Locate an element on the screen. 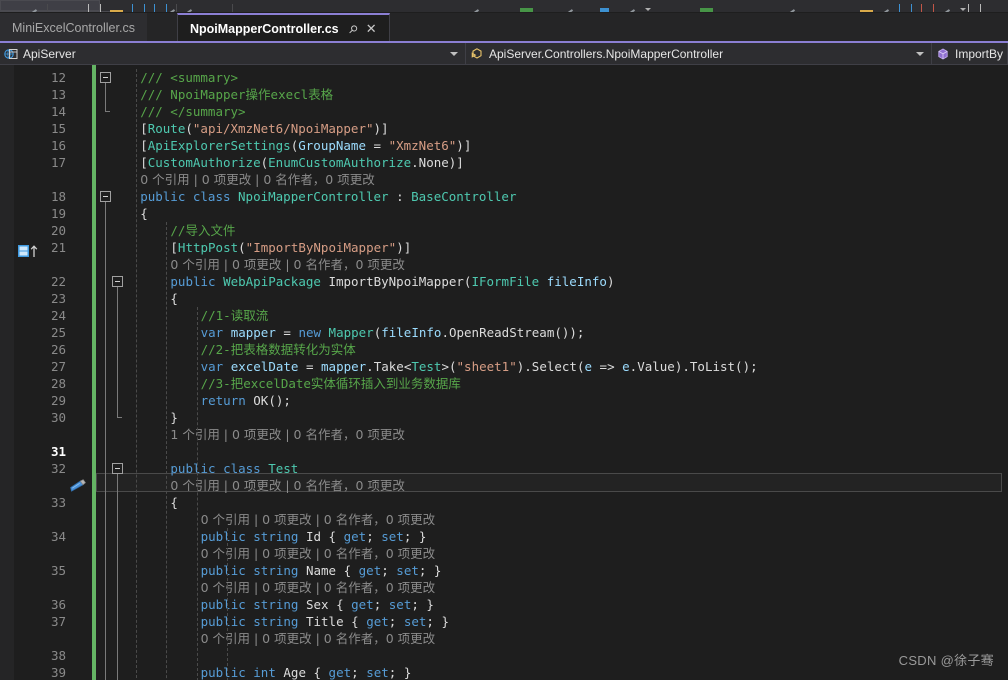 The width and height of the screenshot is (1008, 680). toolbar-group-misc is located at coordinates (792, 6).